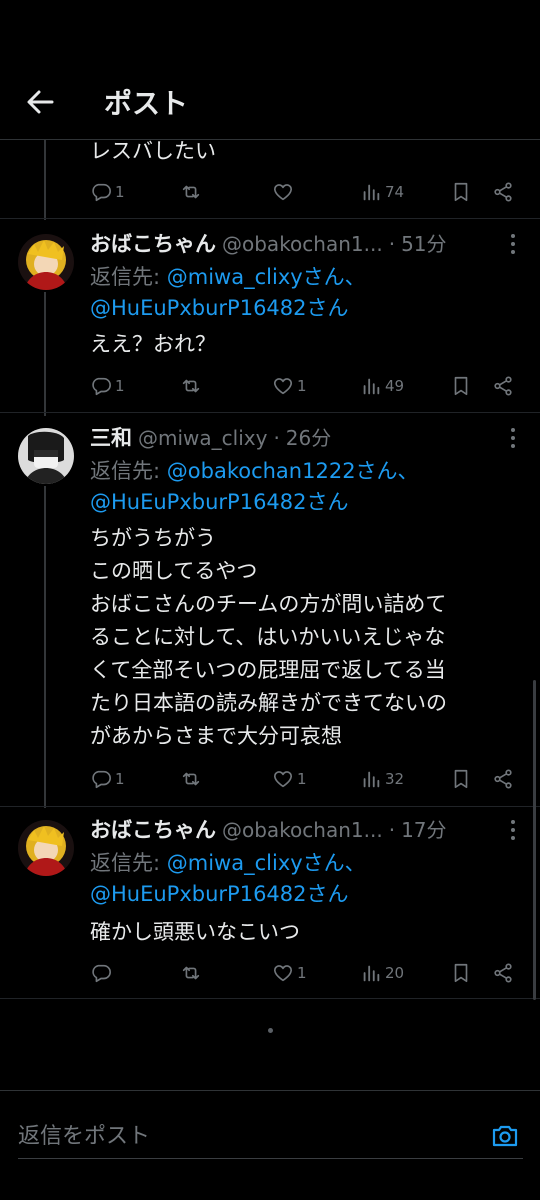 The height and width of the screenshot is (1200, 540). Describe the element at coordinates (382, 386) in the screenshot. I see `views-button: 49` at that location.